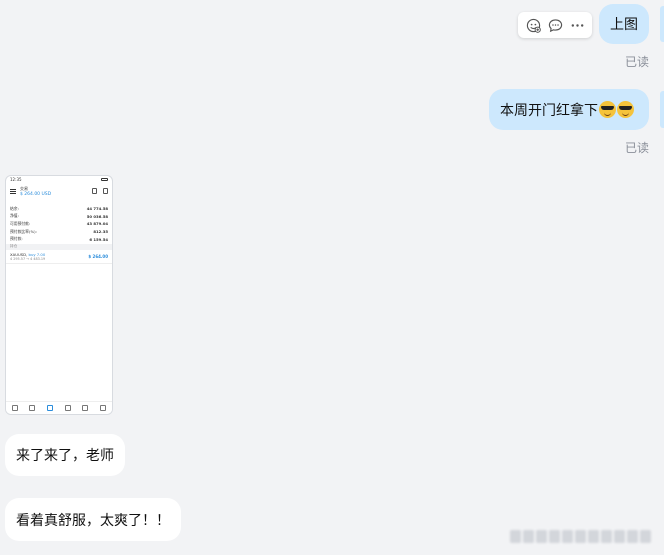 The height and width of the screenshot is (555, 664). I want to click on summary-row: 预付款: 6 159.54, so click(59, 239).